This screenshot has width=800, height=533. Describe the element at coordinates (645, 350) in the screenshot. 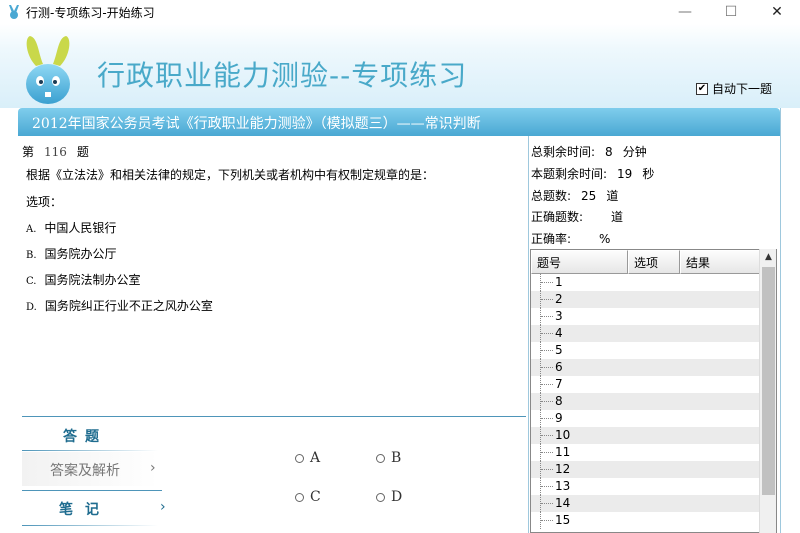

I see `table-row: 5` at that location.